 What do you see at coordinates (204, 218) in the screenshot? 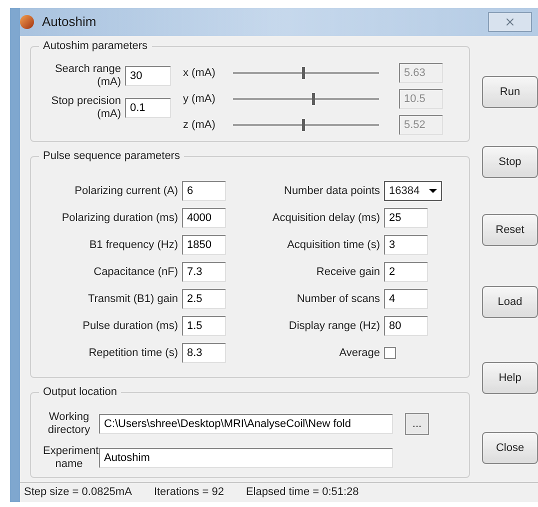
I see `number-field: 4000` at bounding box center [204, 218].